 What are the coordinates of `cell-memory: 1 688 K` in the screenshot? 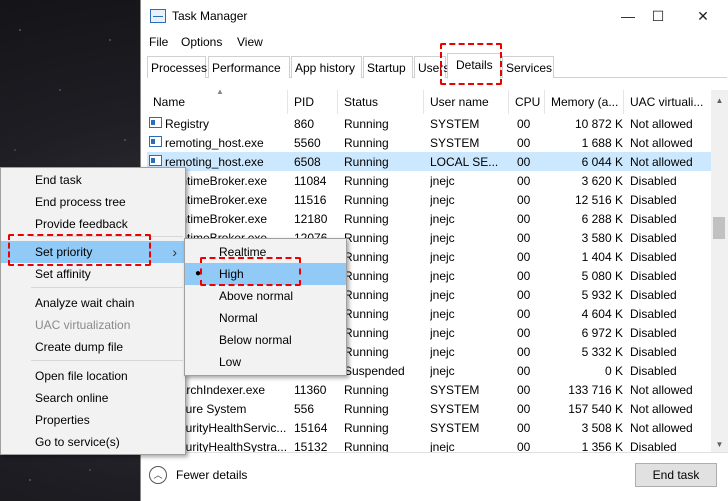 It's located at (602, 143).